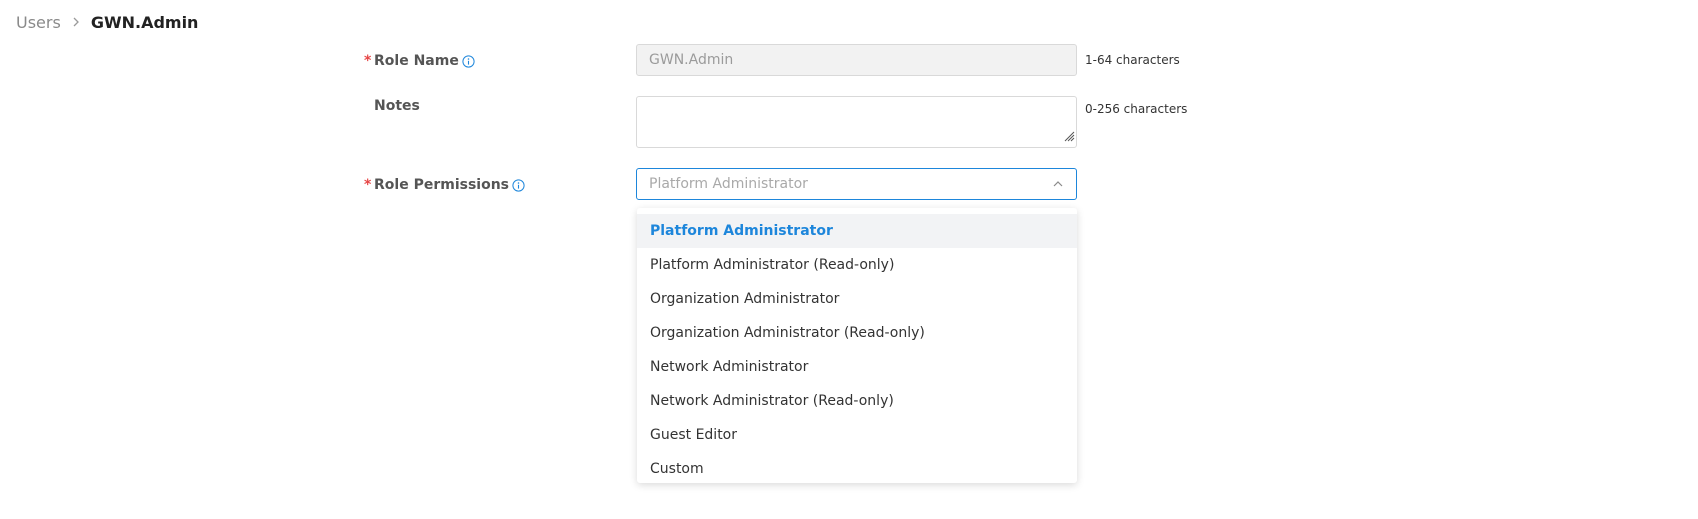 Image resolution: width=1698 pixels, height=519 pixels. I want to click on role-name-input: GWN.Admin, so click(856, 60).